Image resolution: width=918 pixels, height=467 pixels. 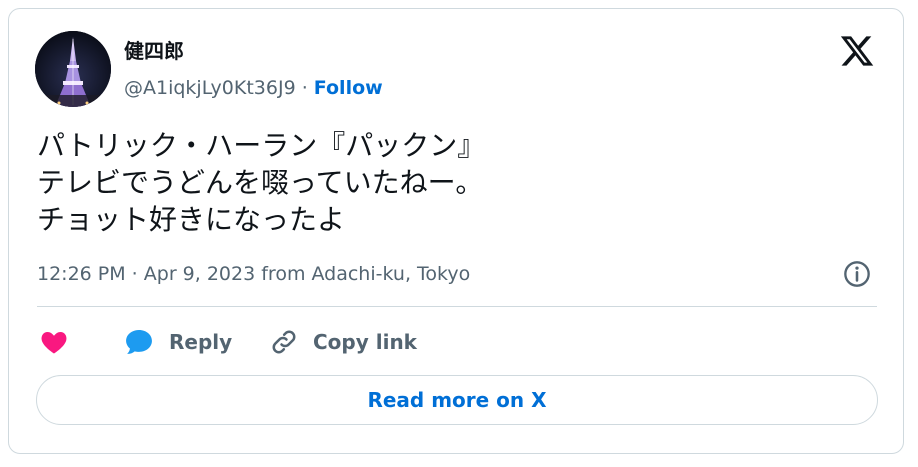 I want to click on reply-button: Reply, so click(x=177, y=342).